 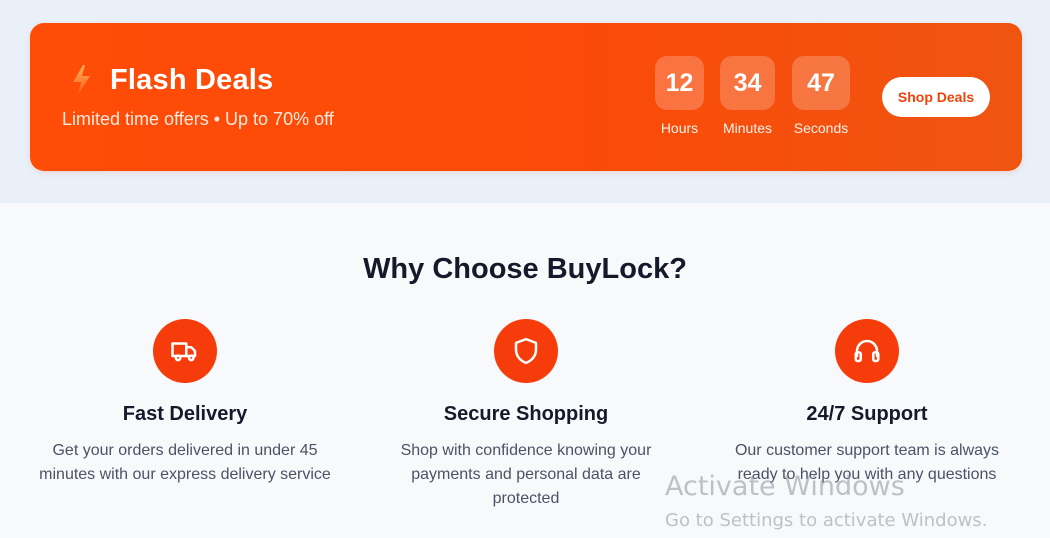 I want to click on countdown-minutes: 34, so click(x=747, y=83).